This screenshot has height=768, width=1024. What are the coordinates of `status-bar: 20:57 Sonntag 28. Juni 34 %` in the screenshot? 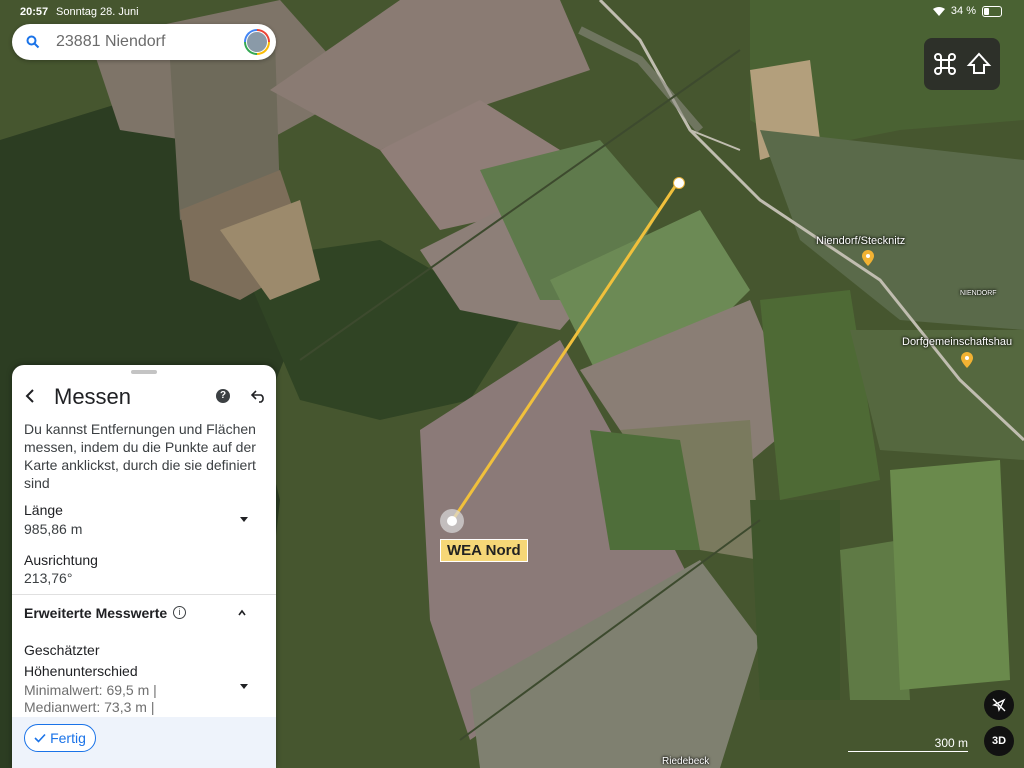 It's located at (512, 12).